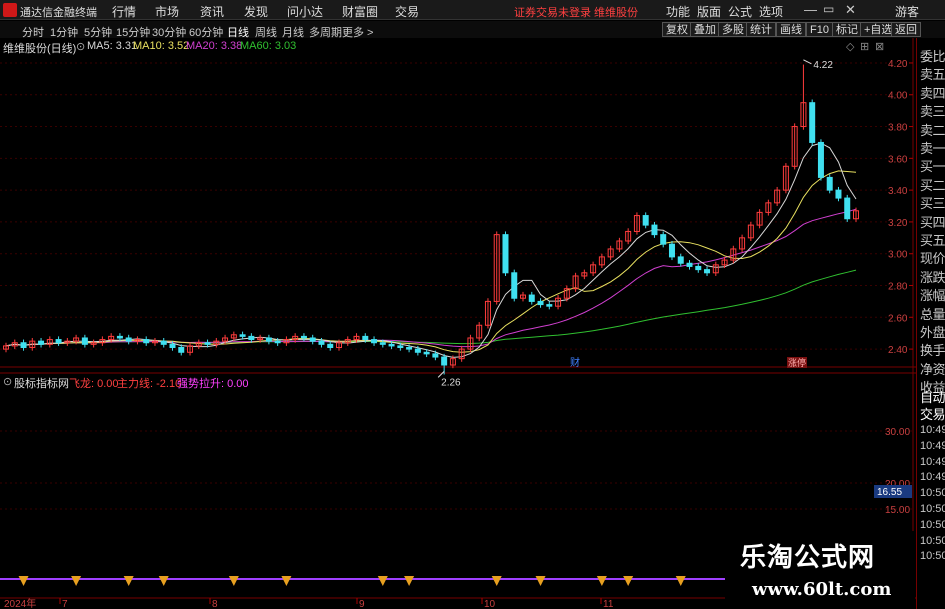  I want to click on quote-field-label: 买一, so click(932, 167).